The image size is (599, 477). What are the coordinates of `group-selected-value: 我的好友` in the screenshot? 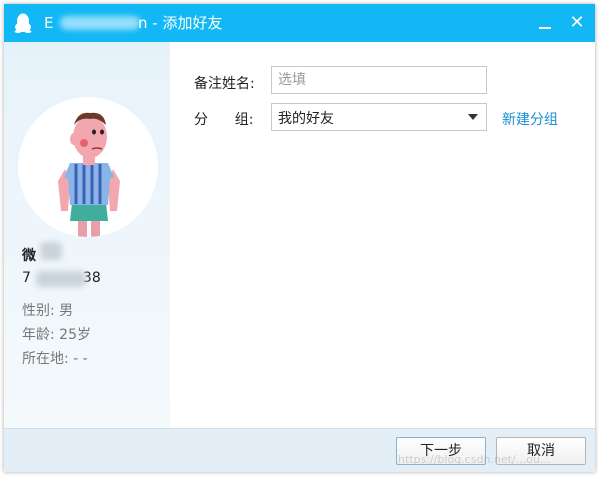 It's located at (306, 119).